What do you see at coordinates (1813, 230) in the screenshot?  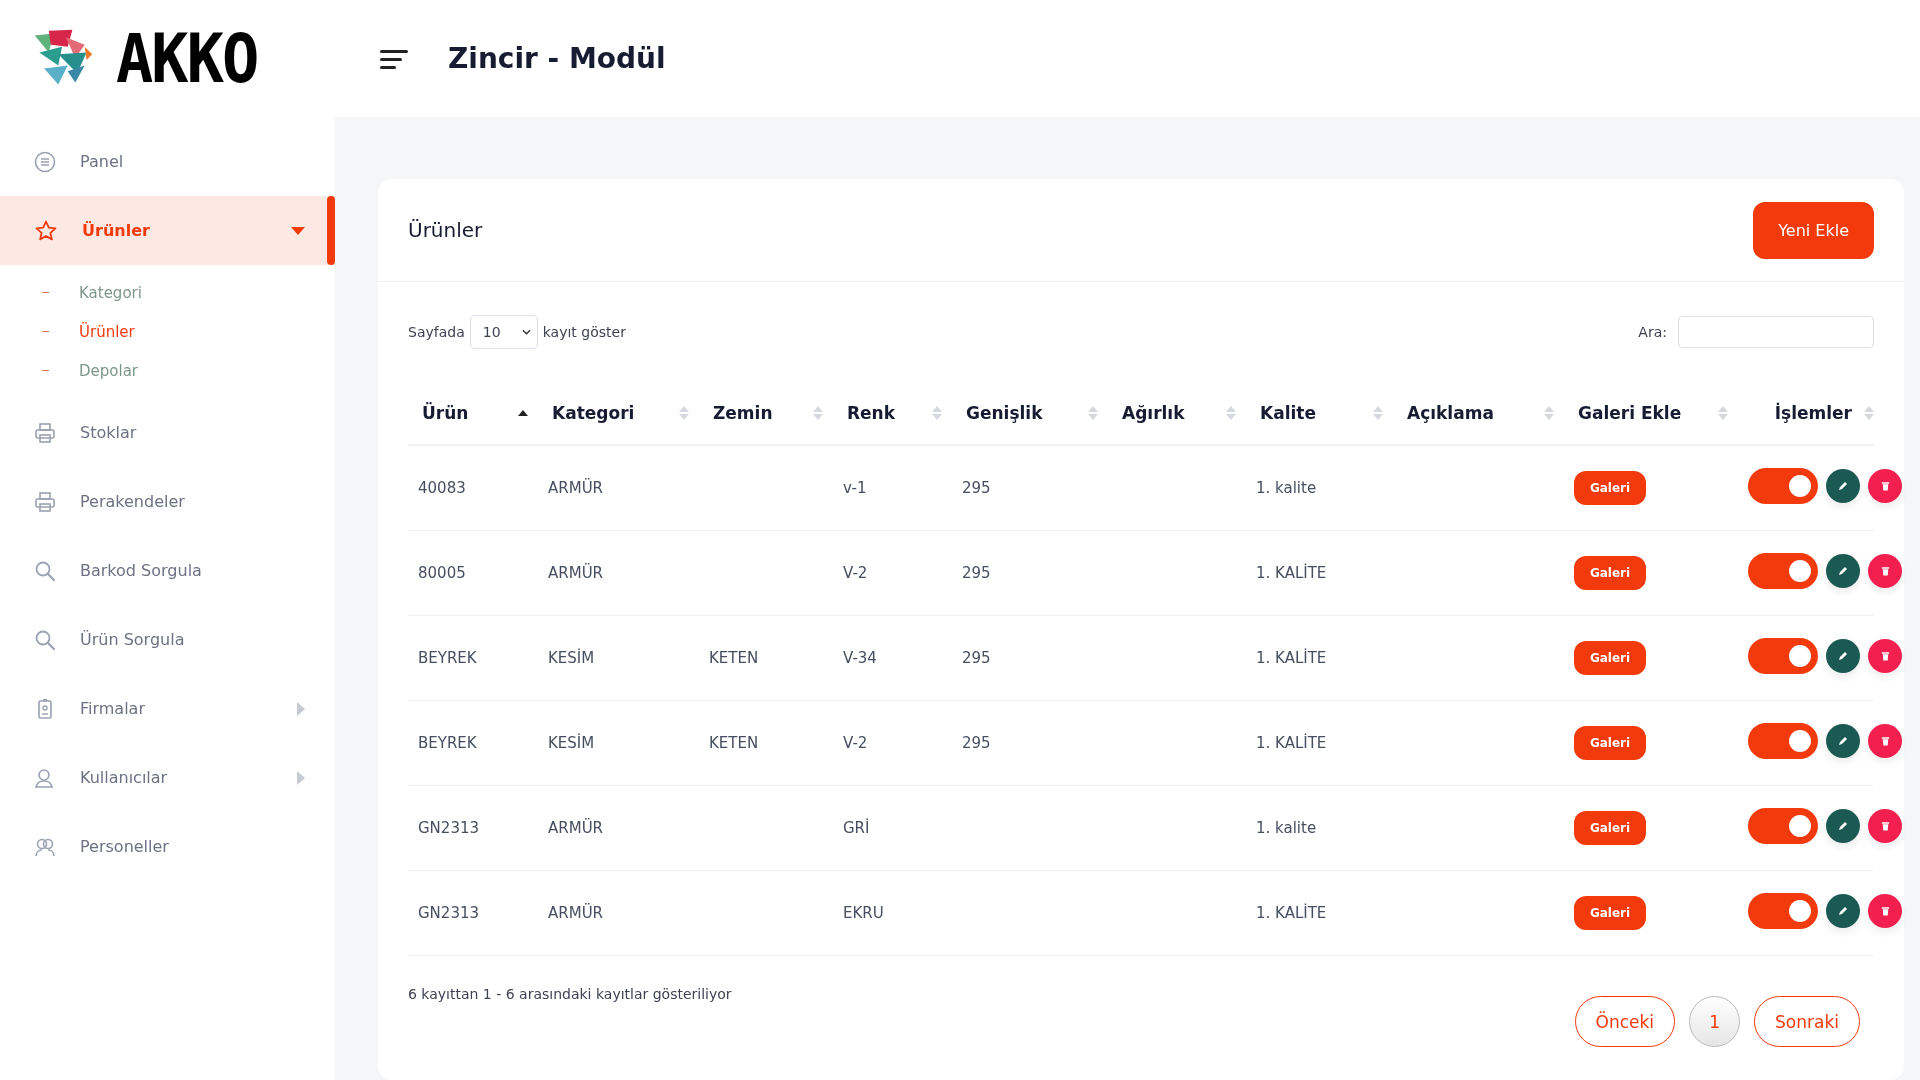 I see `add-new-button: Yeni Ekle` at bounding box center [1813, 230].